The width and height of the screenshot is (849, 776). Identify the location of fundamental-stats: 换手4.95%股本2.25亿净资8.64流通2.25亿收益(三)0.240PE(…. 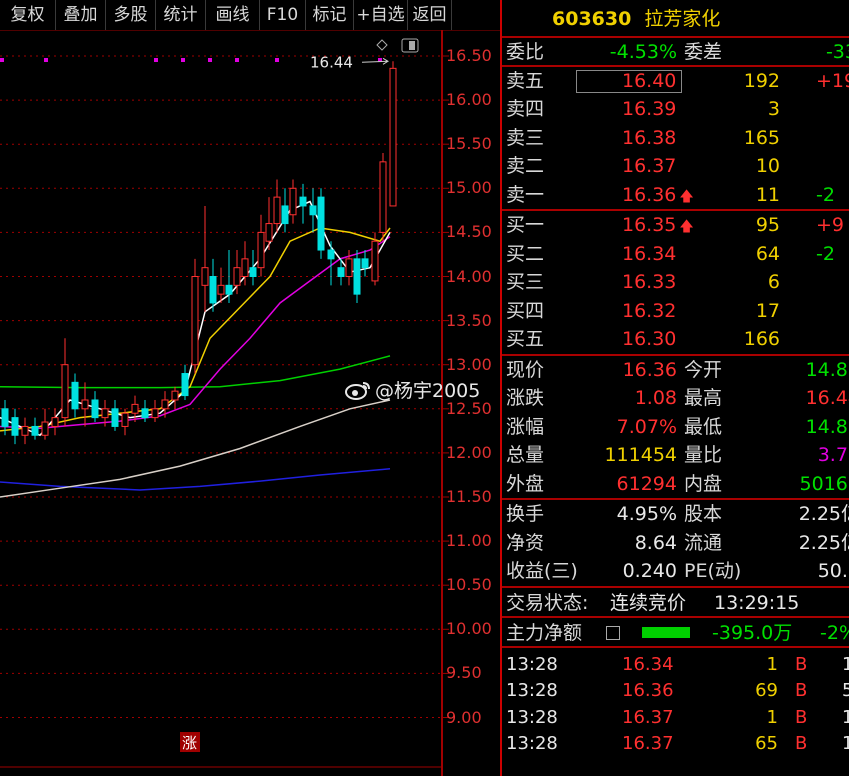
(675, 544).